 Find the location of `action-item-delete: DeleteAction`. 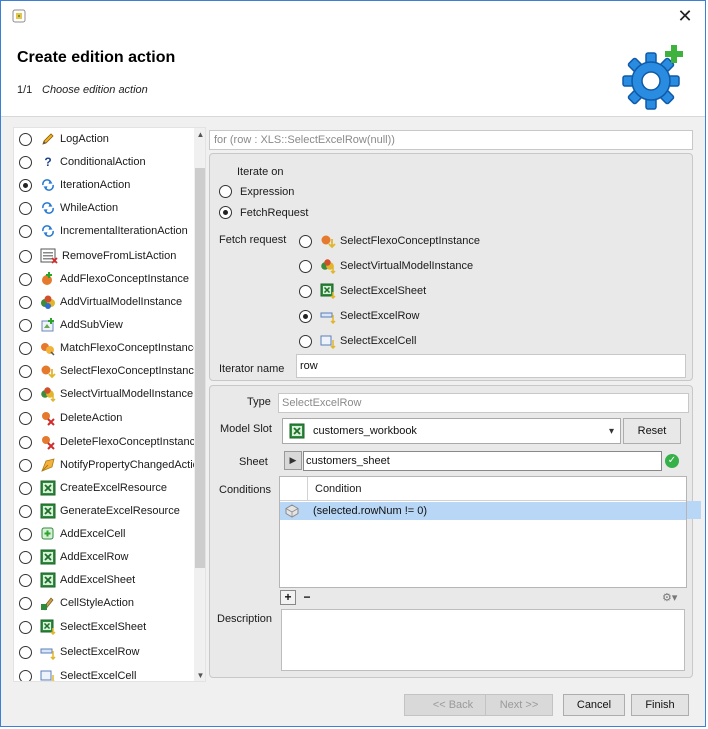

action-item-delete: DeleteAction is located at coordinates (104, 418).